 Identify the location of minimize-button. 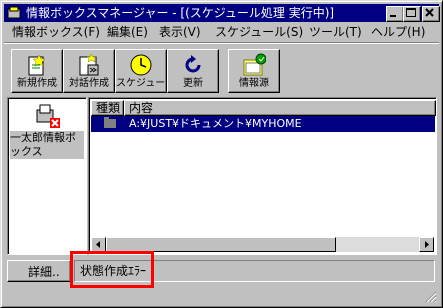
(395, 14).